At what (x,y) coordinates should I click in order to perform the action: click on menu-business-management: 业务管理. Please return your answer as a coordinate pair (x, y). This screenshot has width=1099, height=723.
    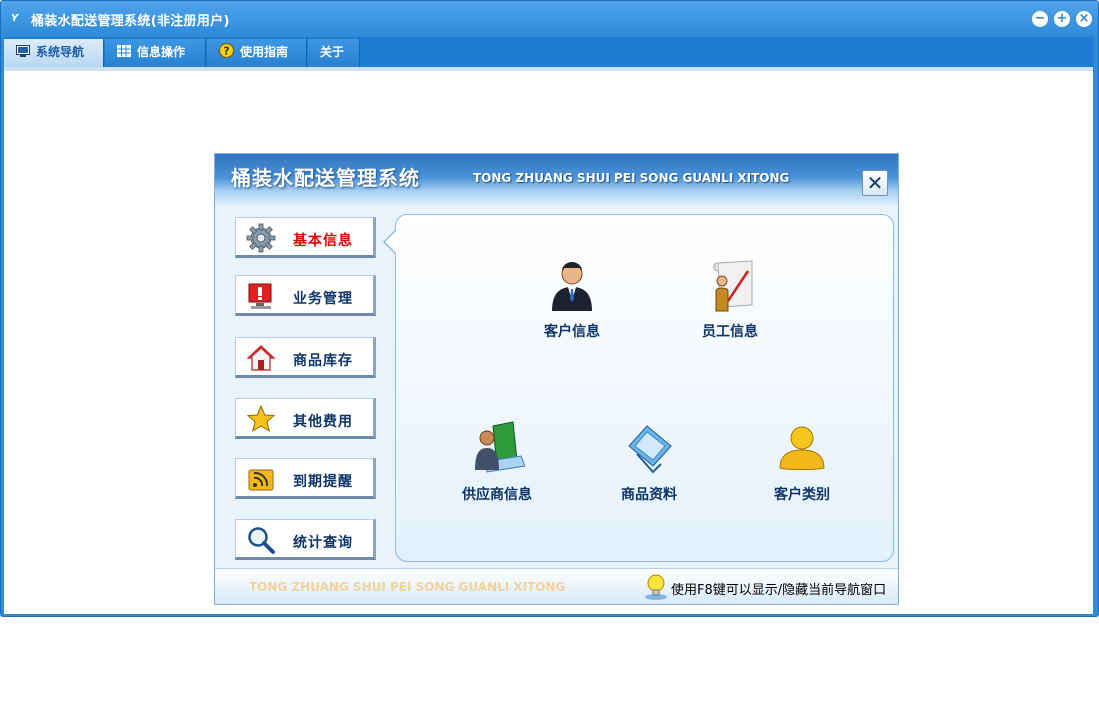
    Looking at the image, I should click on (305, 295).